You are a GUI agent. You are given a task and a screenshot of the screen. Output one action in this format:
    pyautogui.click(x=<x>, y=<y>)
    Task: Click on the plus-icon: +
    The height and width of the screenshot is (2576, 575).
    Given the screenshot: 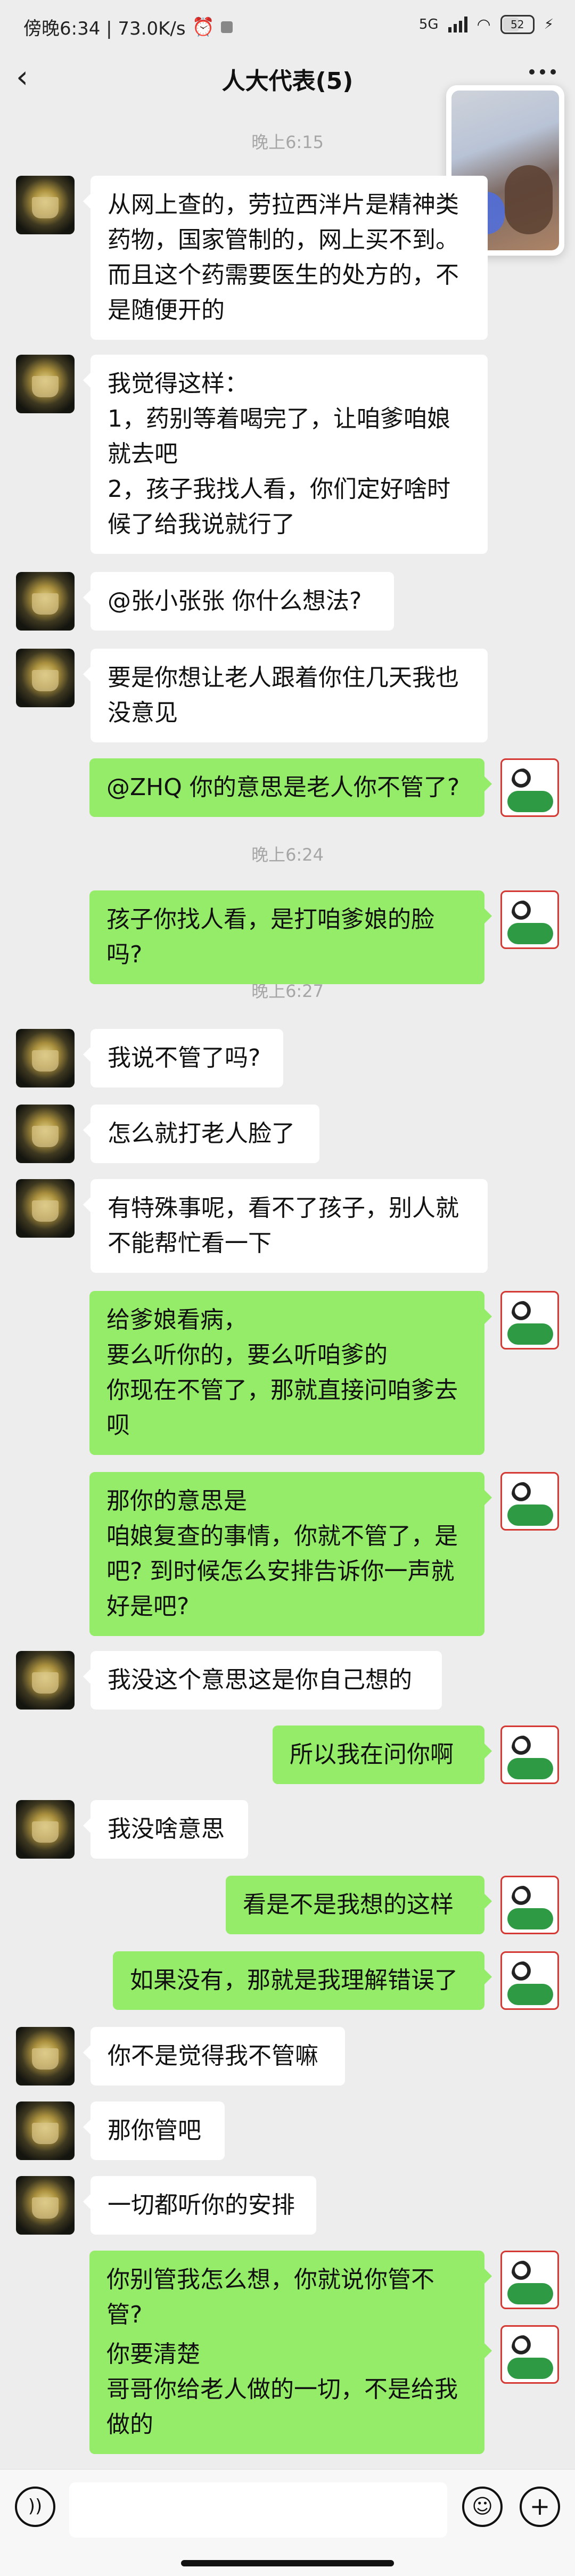 What is the action you would take?
    pyautogui.click(x=540, y=2507)
    